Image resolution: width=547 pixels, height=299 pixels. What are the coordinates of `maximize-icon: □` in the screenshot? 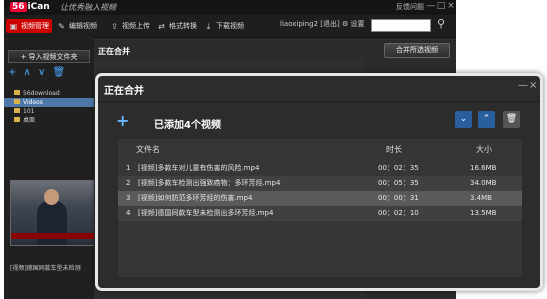 It's located at (441, 6).